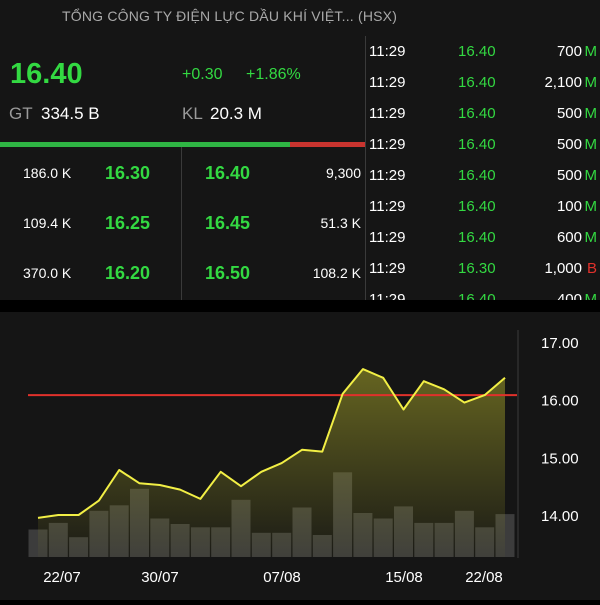 The height and width of the screenshot is (605, 600). I want to click on y-tick-label: 16.00, so click(560, 401).